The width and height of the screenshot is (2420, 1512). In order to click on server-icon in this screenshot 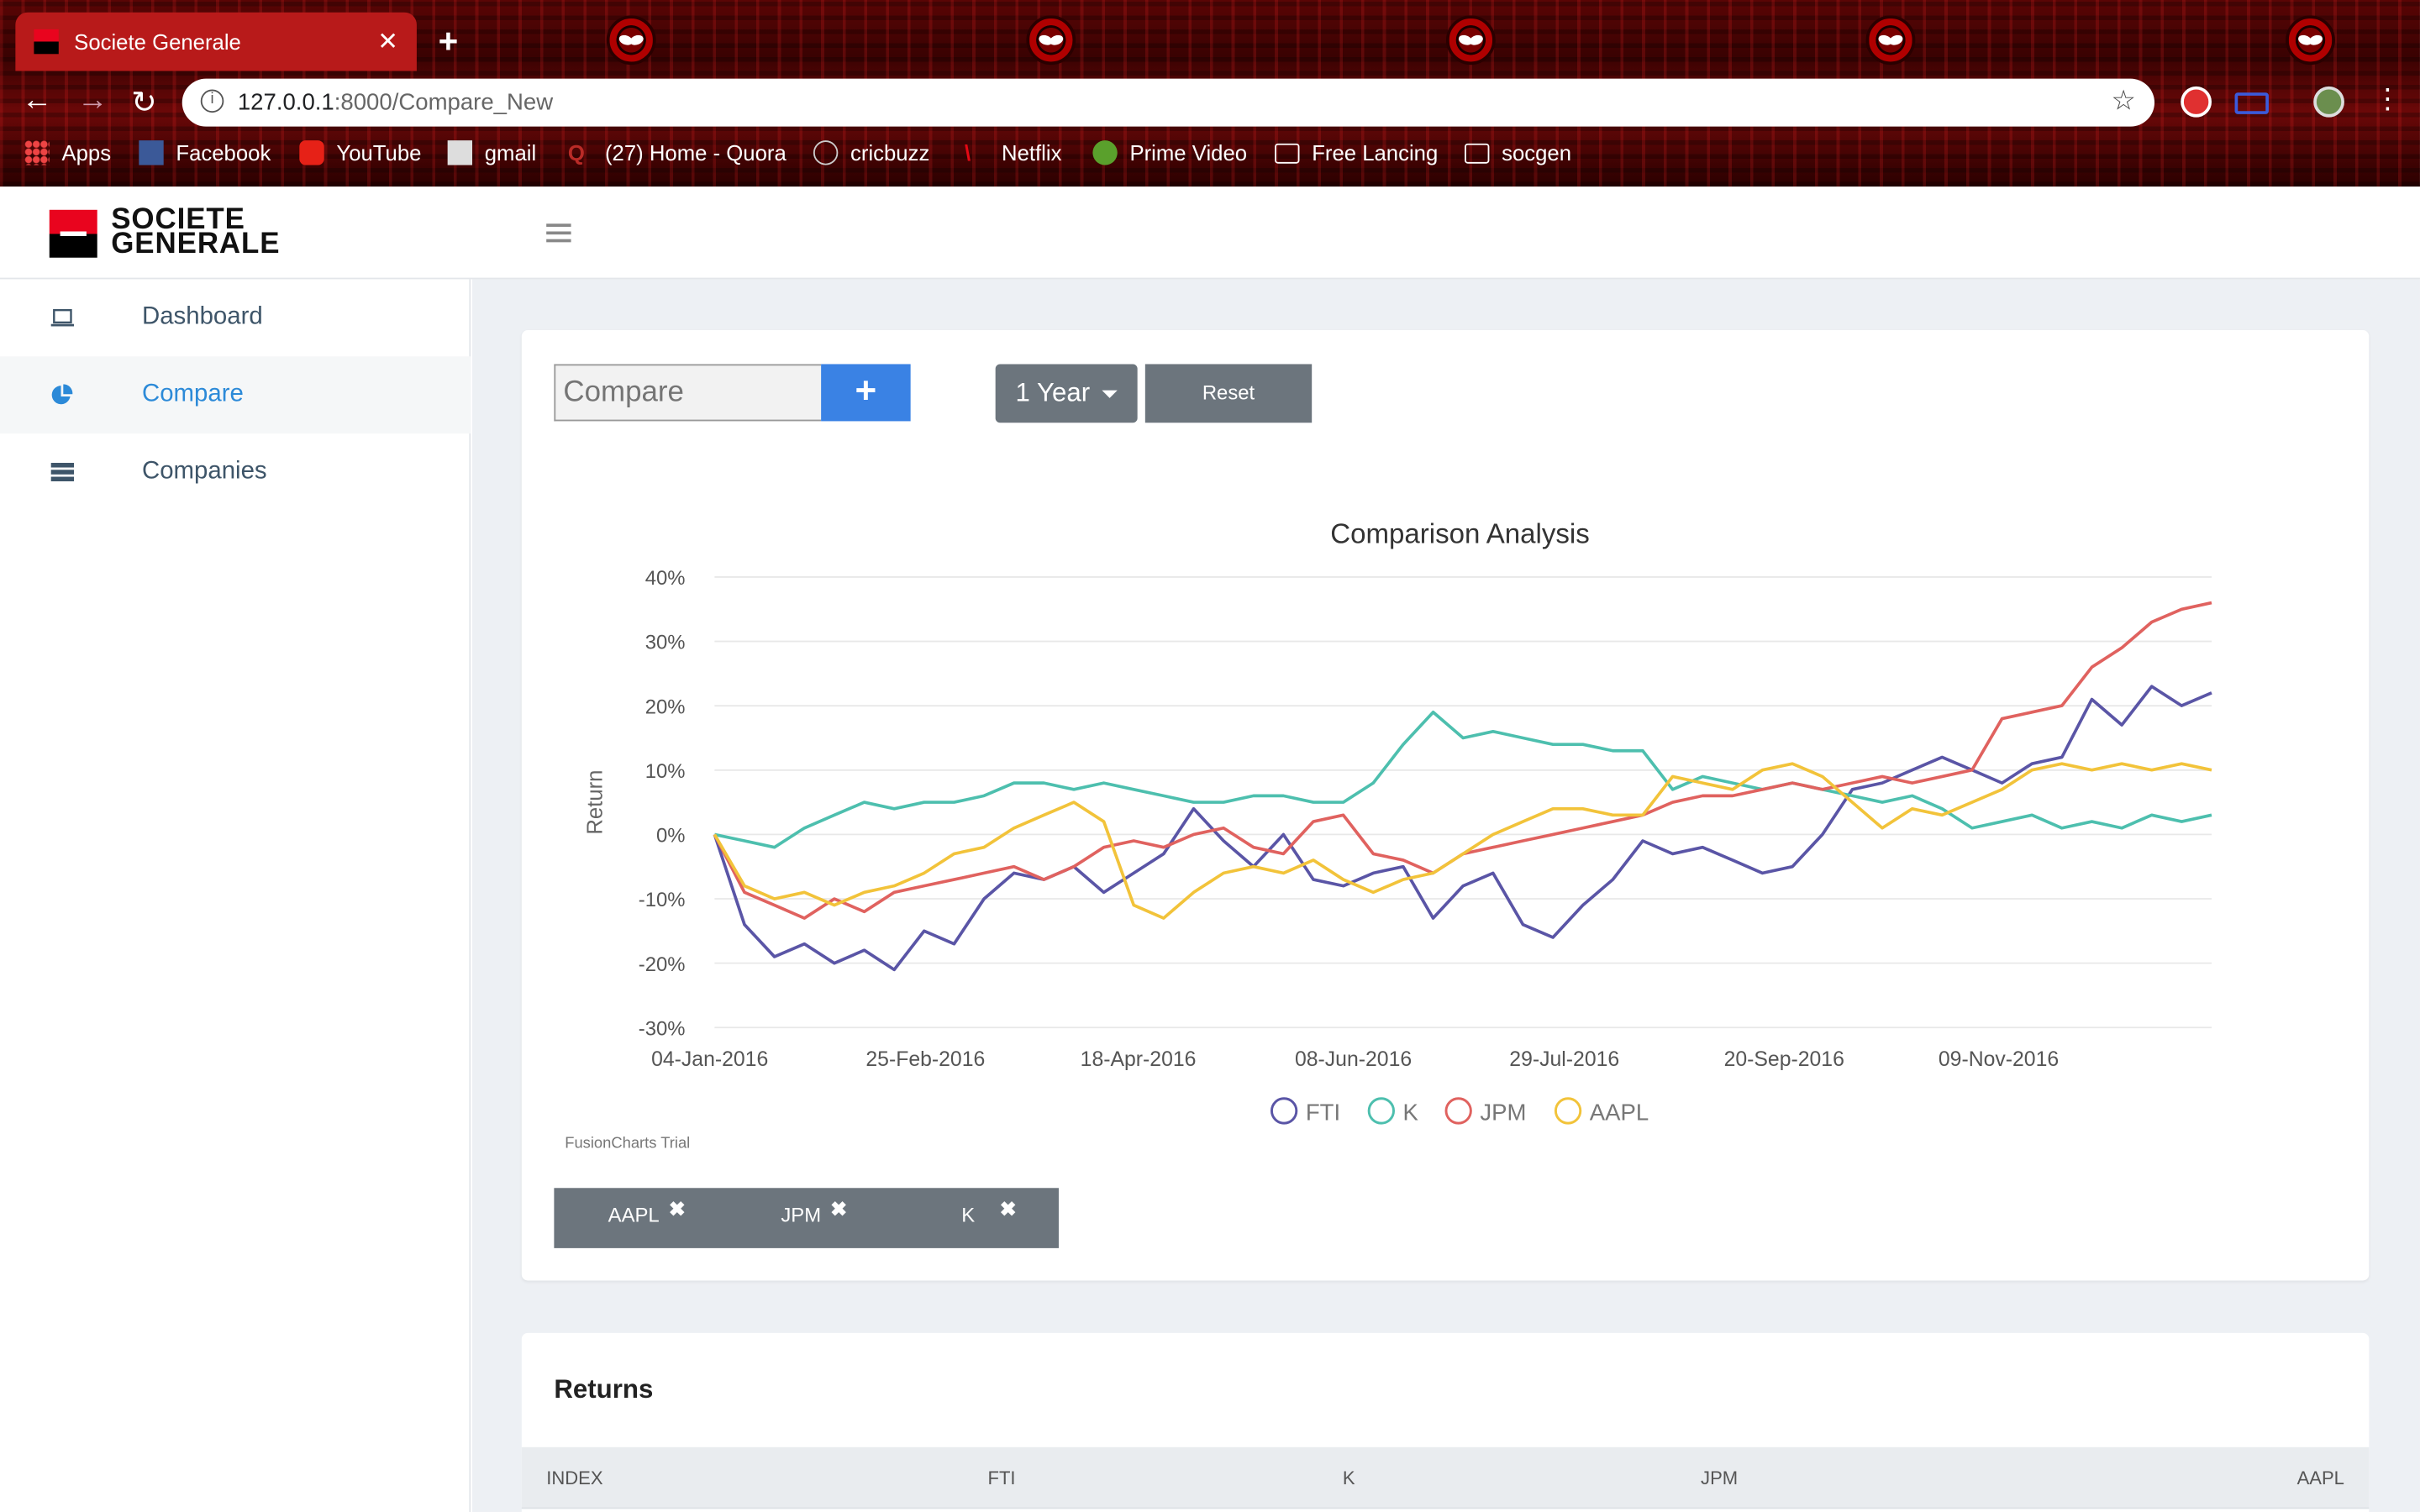, I will do `click(62, 472)`.